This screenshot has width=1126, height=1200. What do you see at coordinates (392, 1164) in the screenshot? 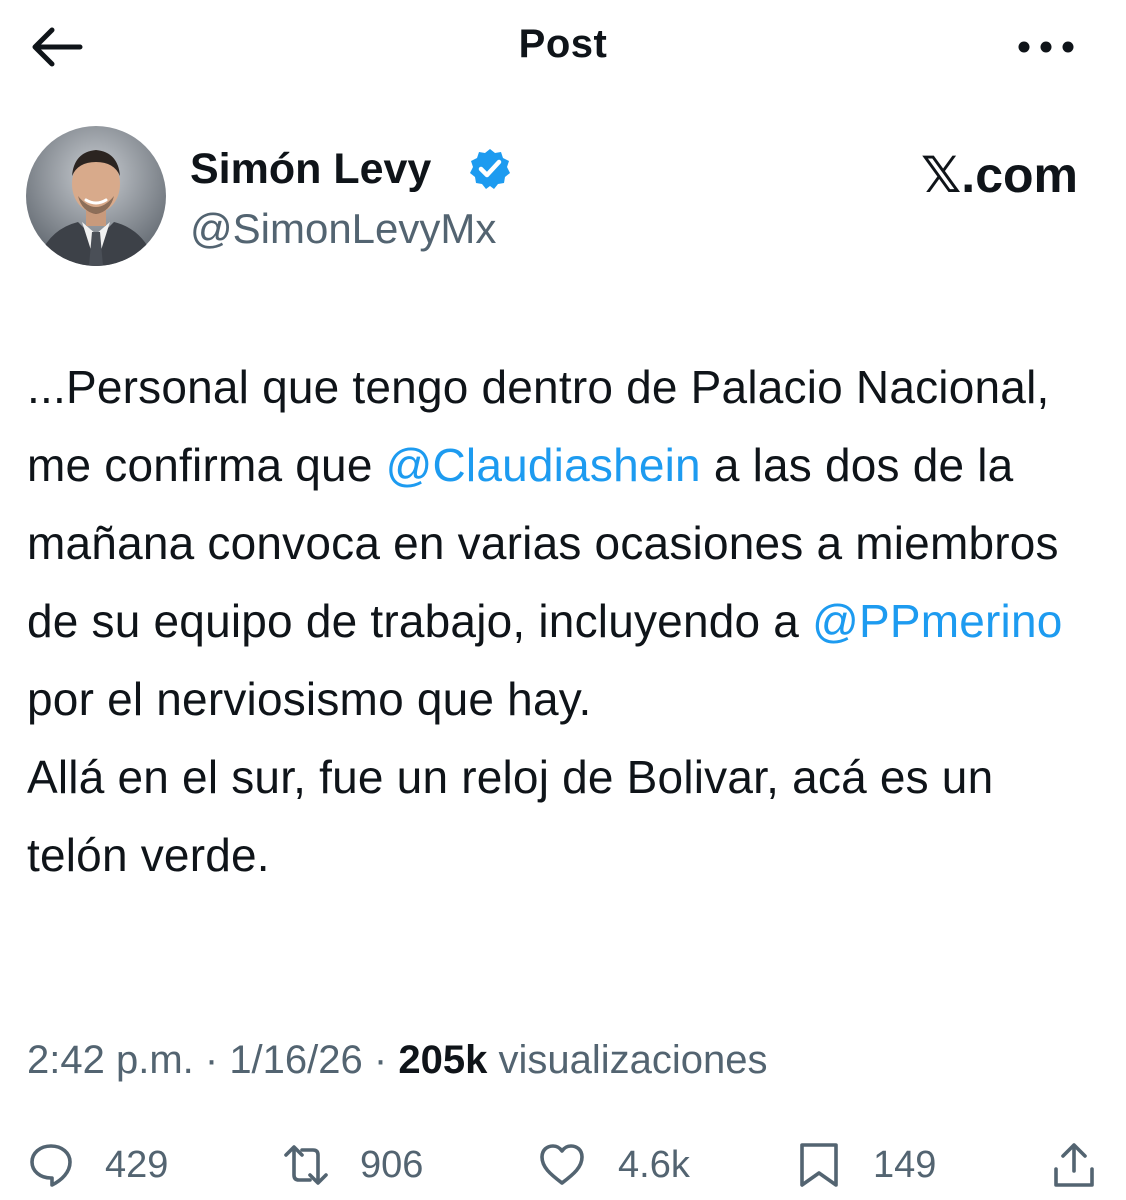
I see `repost-count: 906` at bounding box center [392, 1164].